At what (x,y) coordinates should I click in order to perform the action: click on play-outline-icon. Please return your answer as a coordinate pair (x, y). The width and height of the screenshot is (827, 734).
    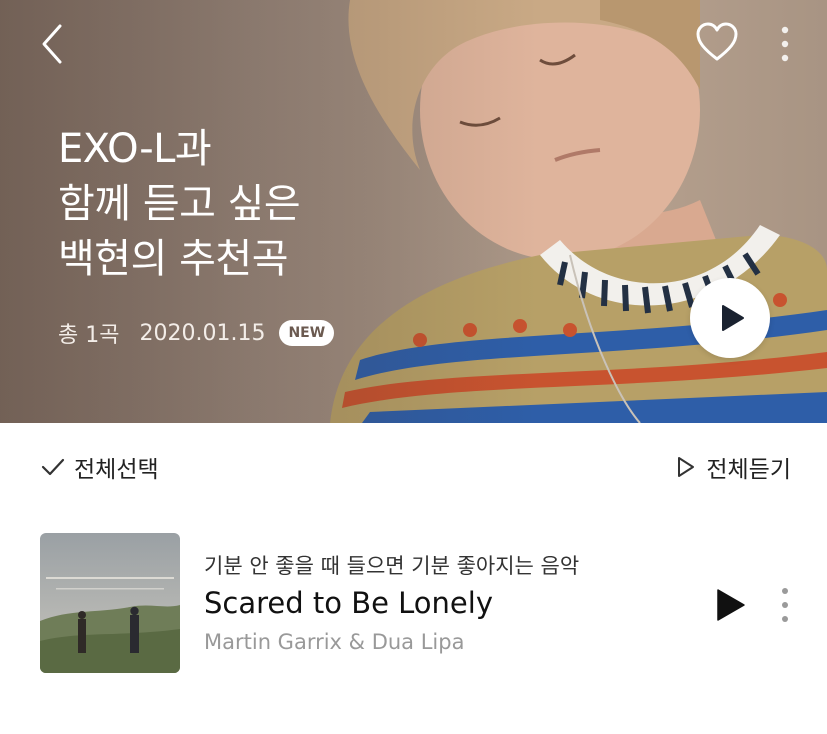
    Looking at the image, I should click on (686, 467).